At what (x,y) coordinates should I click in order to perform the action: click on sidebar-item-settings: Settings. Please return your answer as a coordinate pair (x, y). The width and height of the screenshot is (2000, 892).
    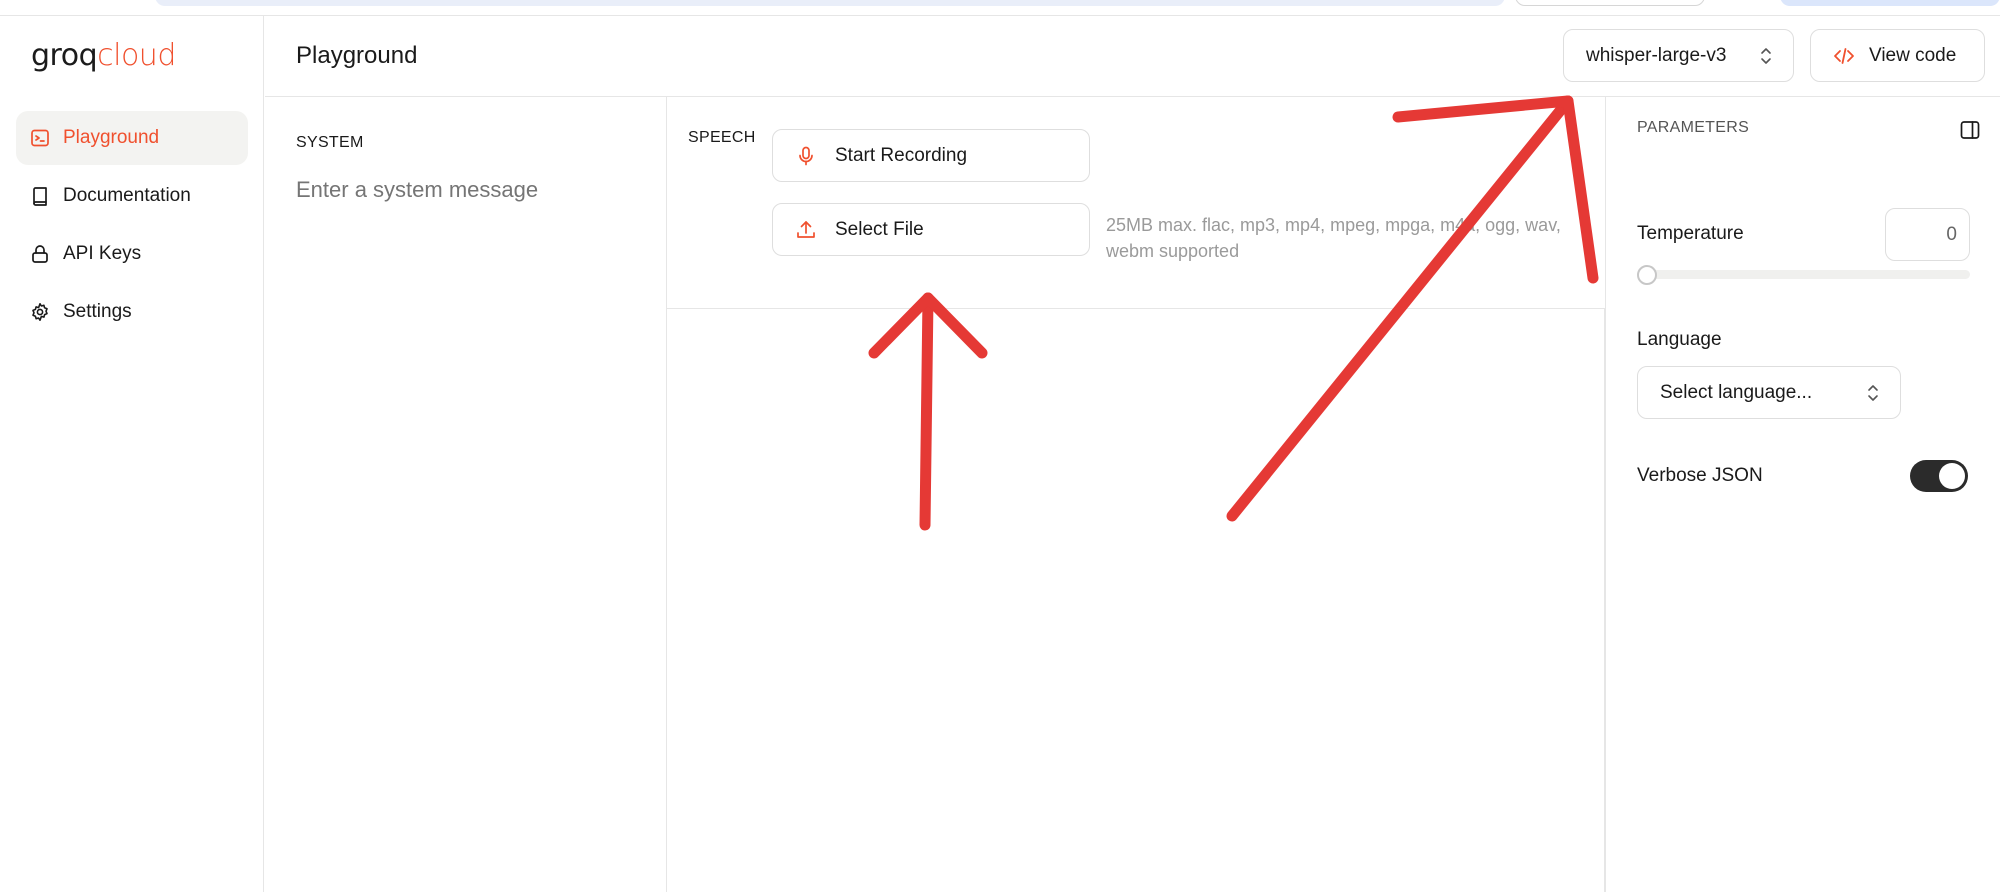
    Looking at the image, I should click on (132, 312).